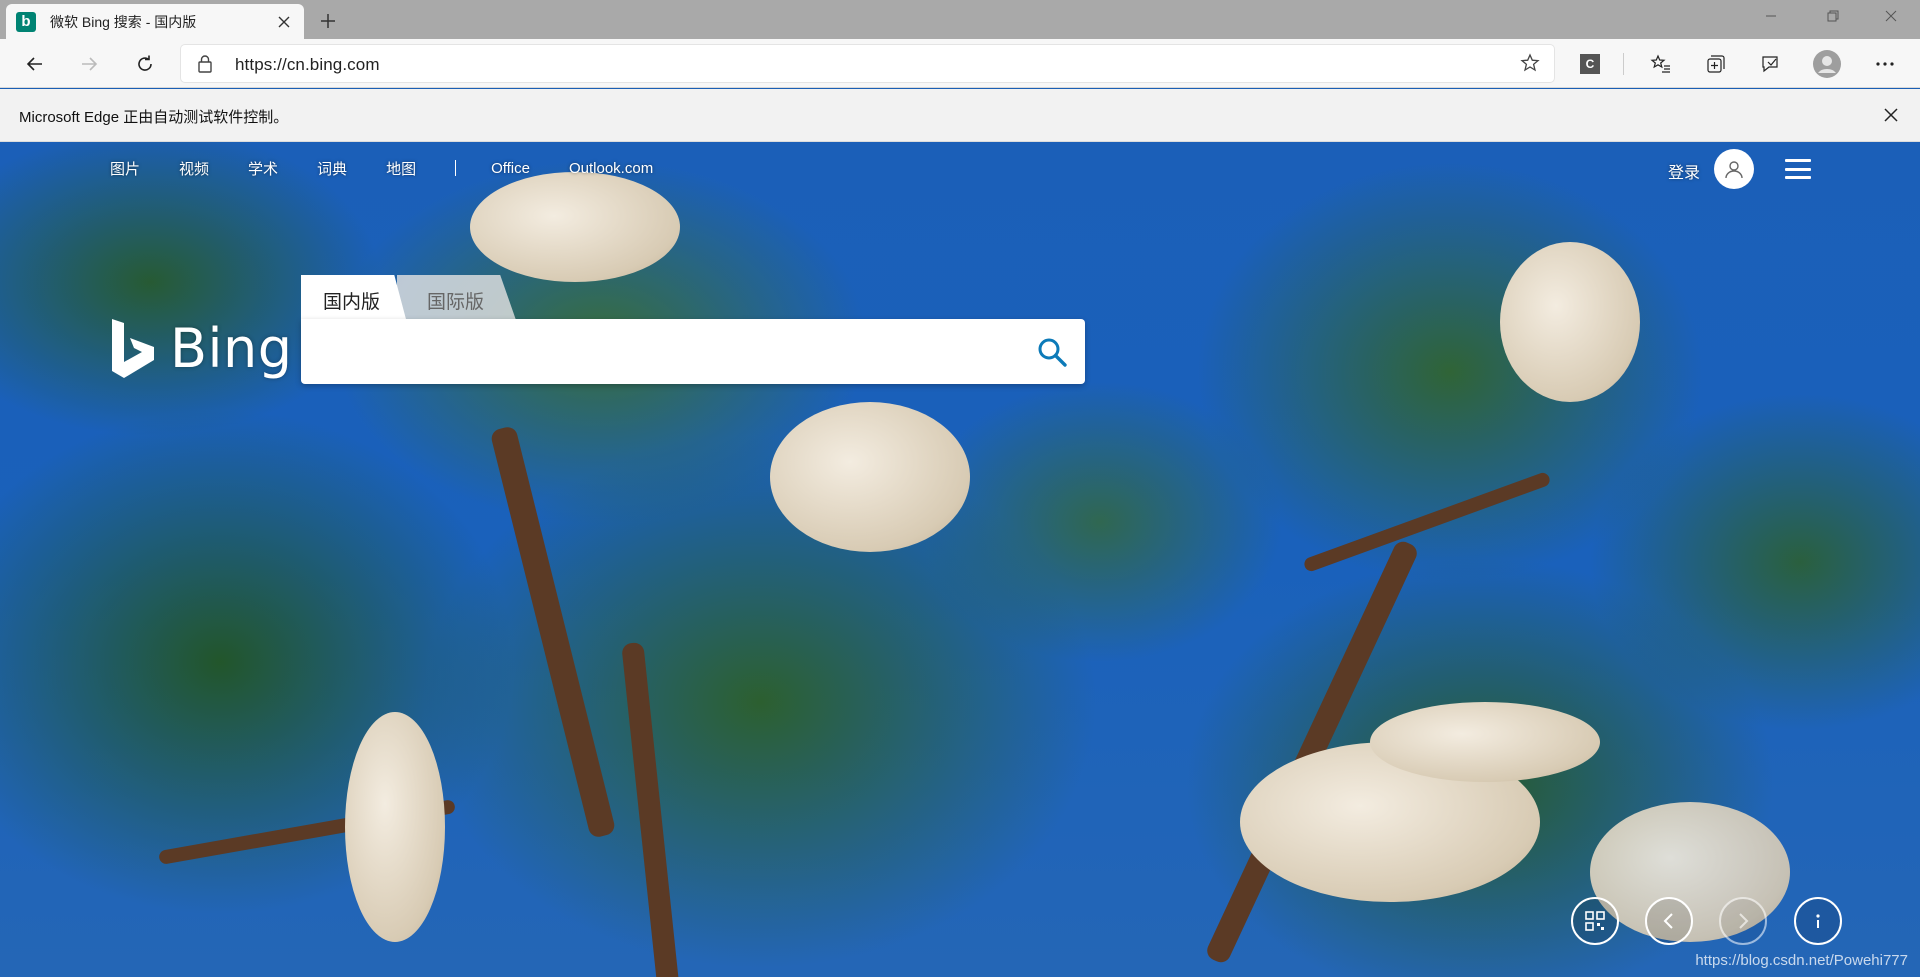 The height and width of the screenshot is (977, 1920). I want to click on browser-titlebar: b 微软 Bing 搜索 - 国内版, so click(960, 19).